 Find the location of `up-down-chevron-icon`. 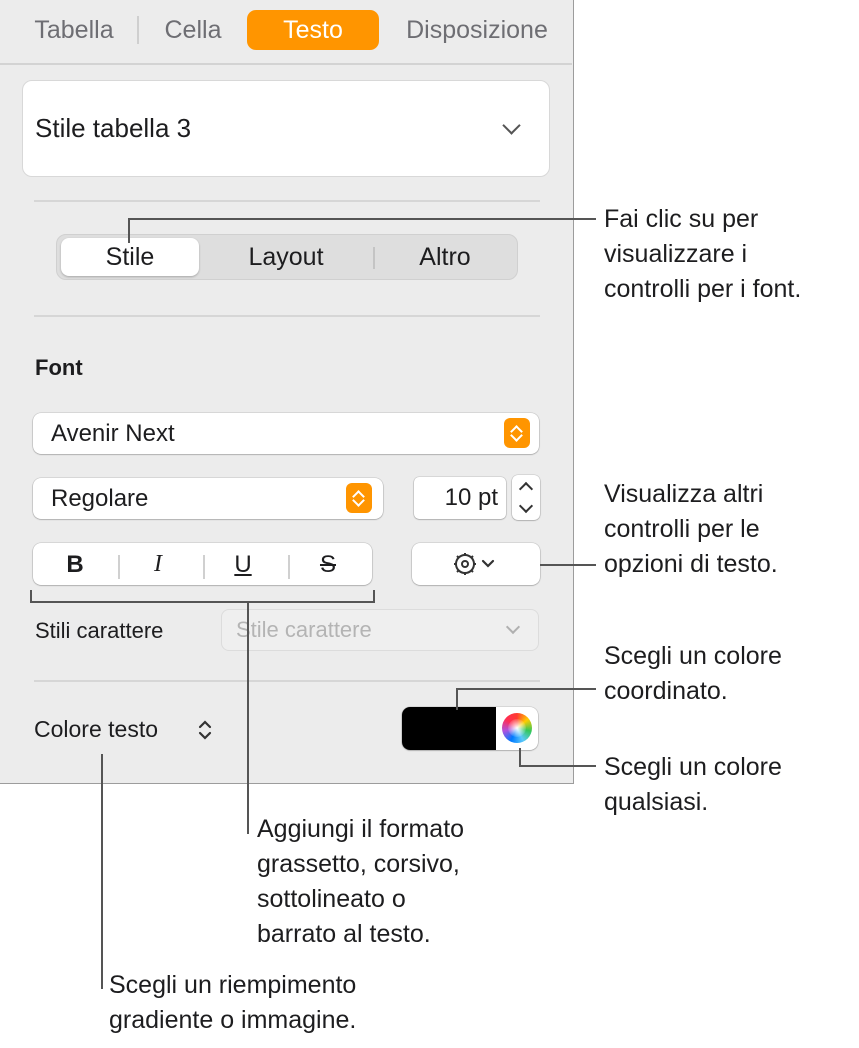

up-down-chevron-icon is located at coordinates (205, 730).